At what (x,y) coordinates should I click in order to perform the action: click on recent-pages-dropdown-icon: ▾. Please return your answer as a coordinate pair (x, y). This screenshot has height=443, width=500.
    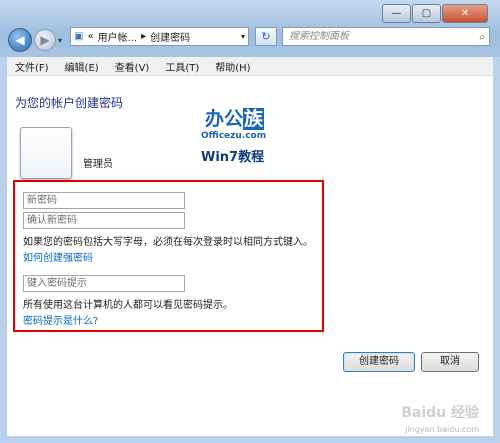
    Looking at the image, I should click on (60, 40).